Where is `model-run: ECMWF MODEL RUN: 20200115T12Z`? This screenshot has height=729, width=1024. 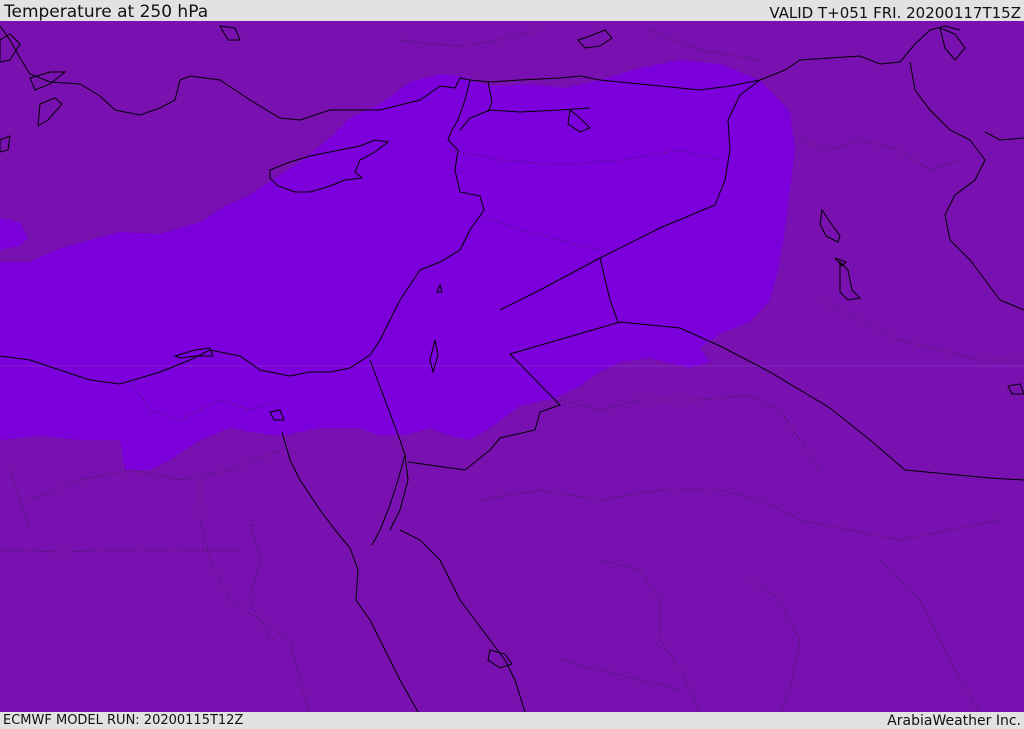 model-run: ECMWF MODEL RUN: 20200115T12Z is located at coordinates (123, 720).